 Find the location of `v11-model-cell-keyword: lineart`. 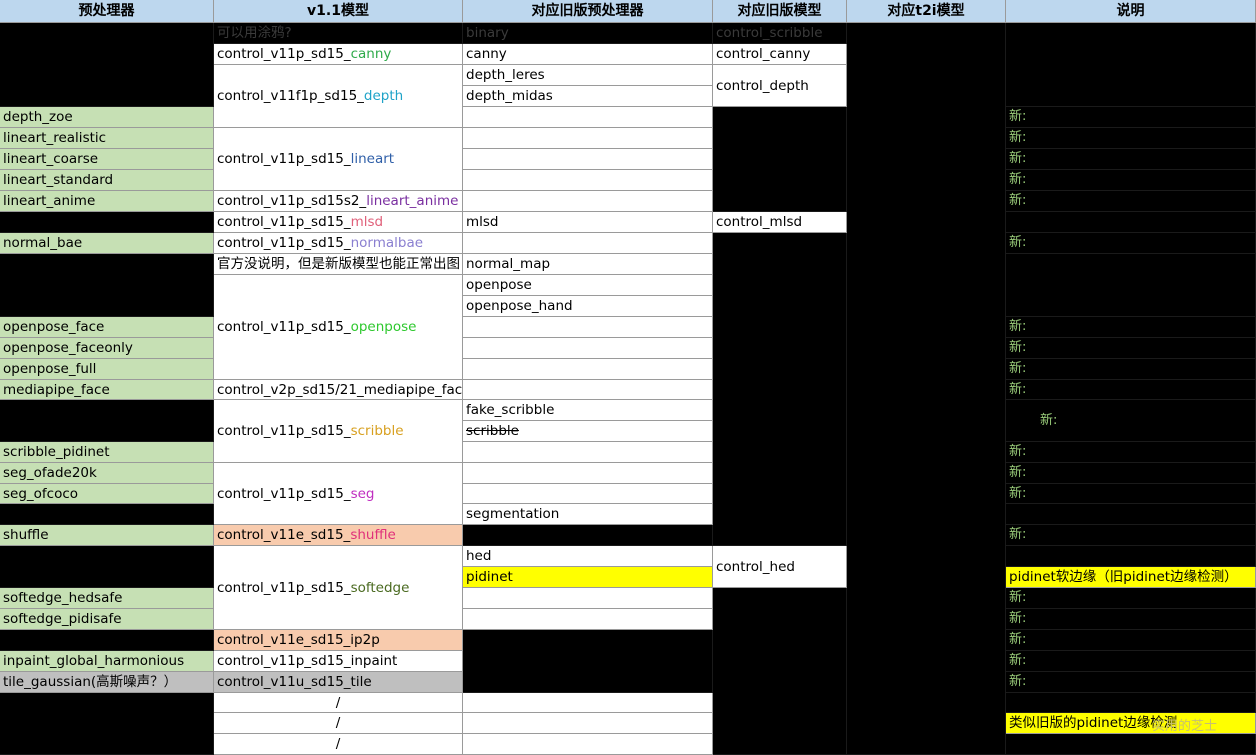

v11-model-cell-keyword: lineart is located at coordinates (372, 159).